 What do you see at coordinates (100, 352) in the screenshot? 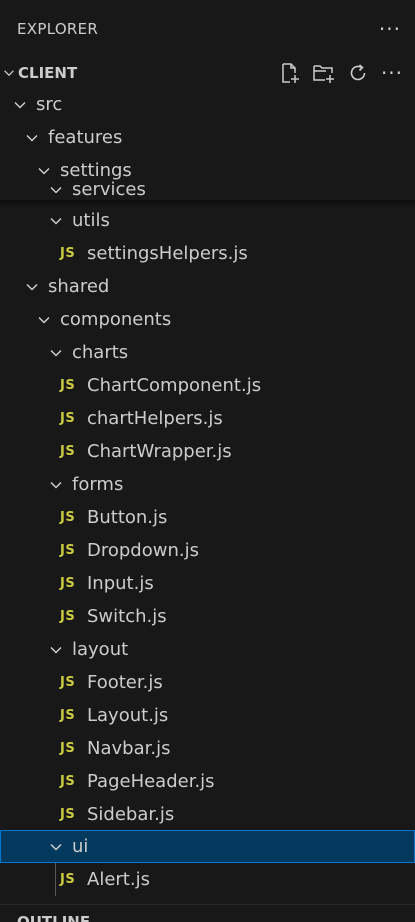
I see `folder-label: charts` at bounding box center [100, 352].